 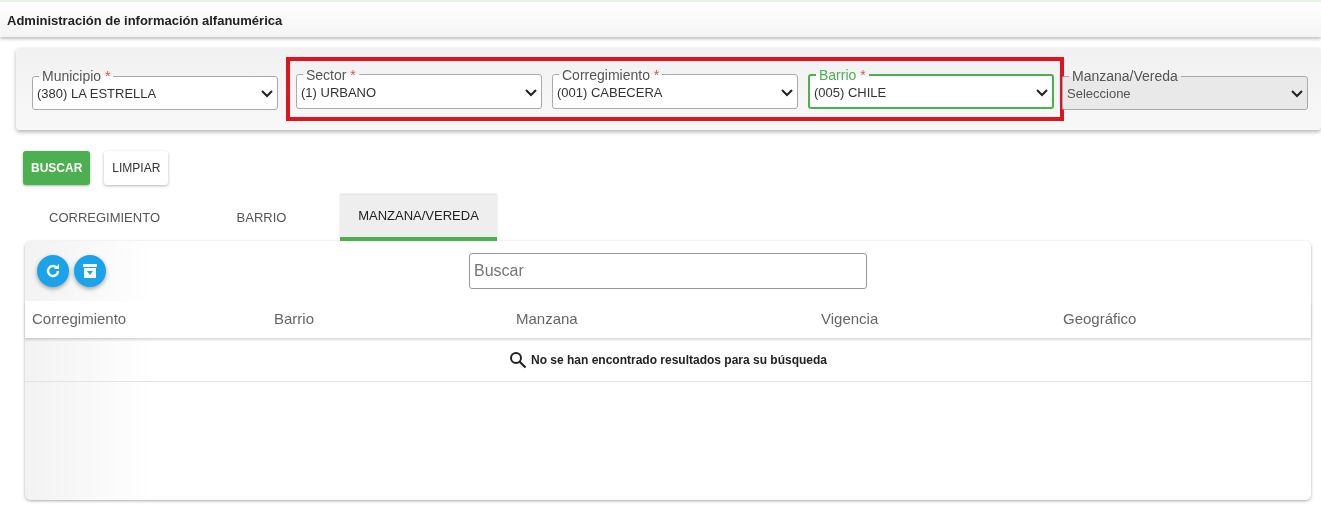 I want to click on column-header: Vigencia, so click(x=850, y=319).